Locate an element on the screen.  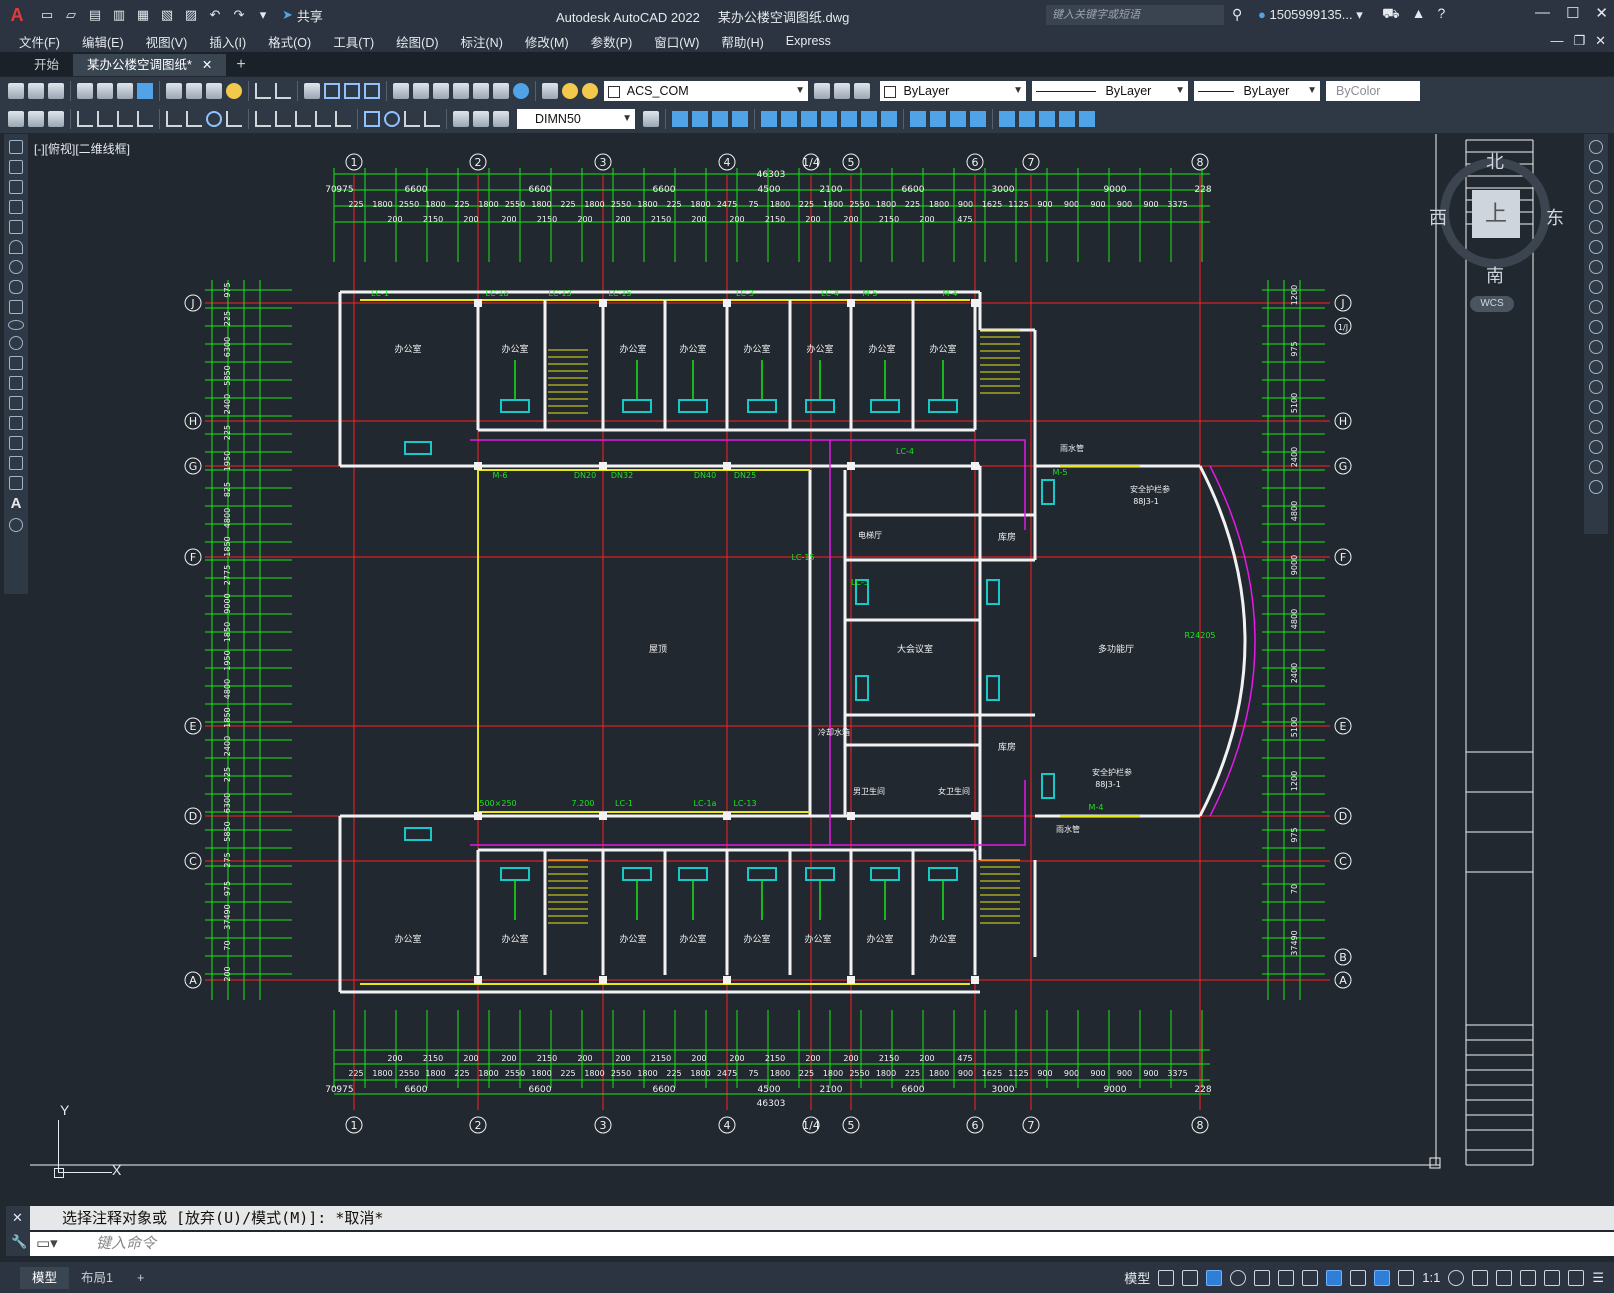
dim-update-icon is located at coordinates (501, 119).